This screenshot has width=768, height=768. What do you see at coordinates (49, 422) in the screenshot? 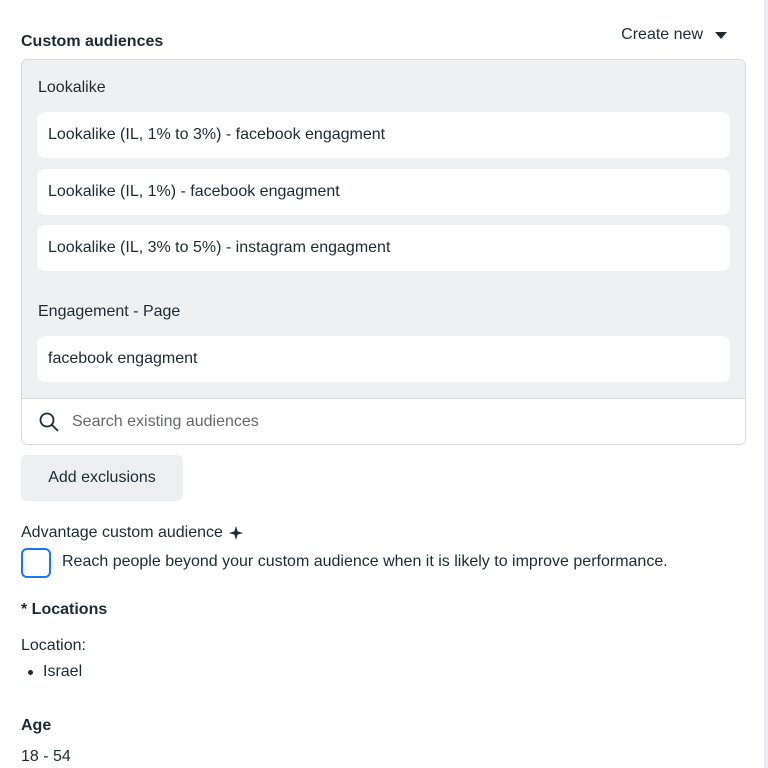
I see `search-icon` at bounding box center [49, 422].